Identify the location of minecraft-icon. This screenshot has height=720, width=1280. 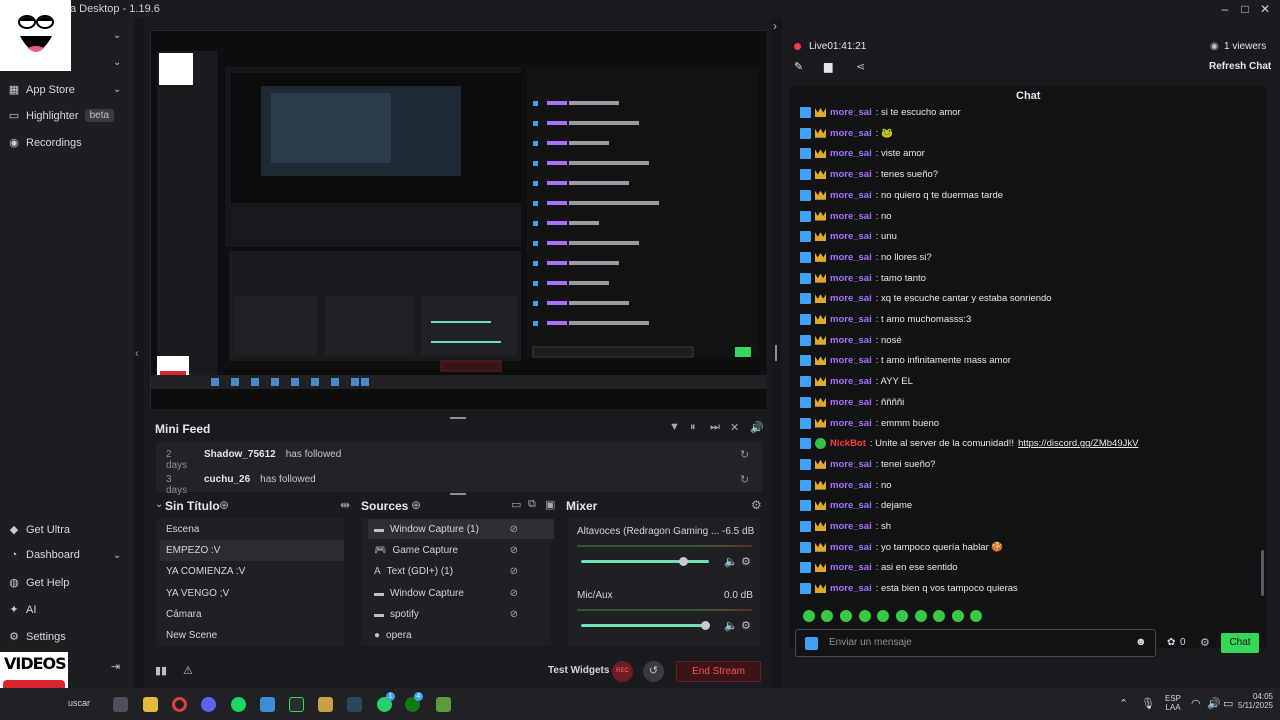
(443, 704).